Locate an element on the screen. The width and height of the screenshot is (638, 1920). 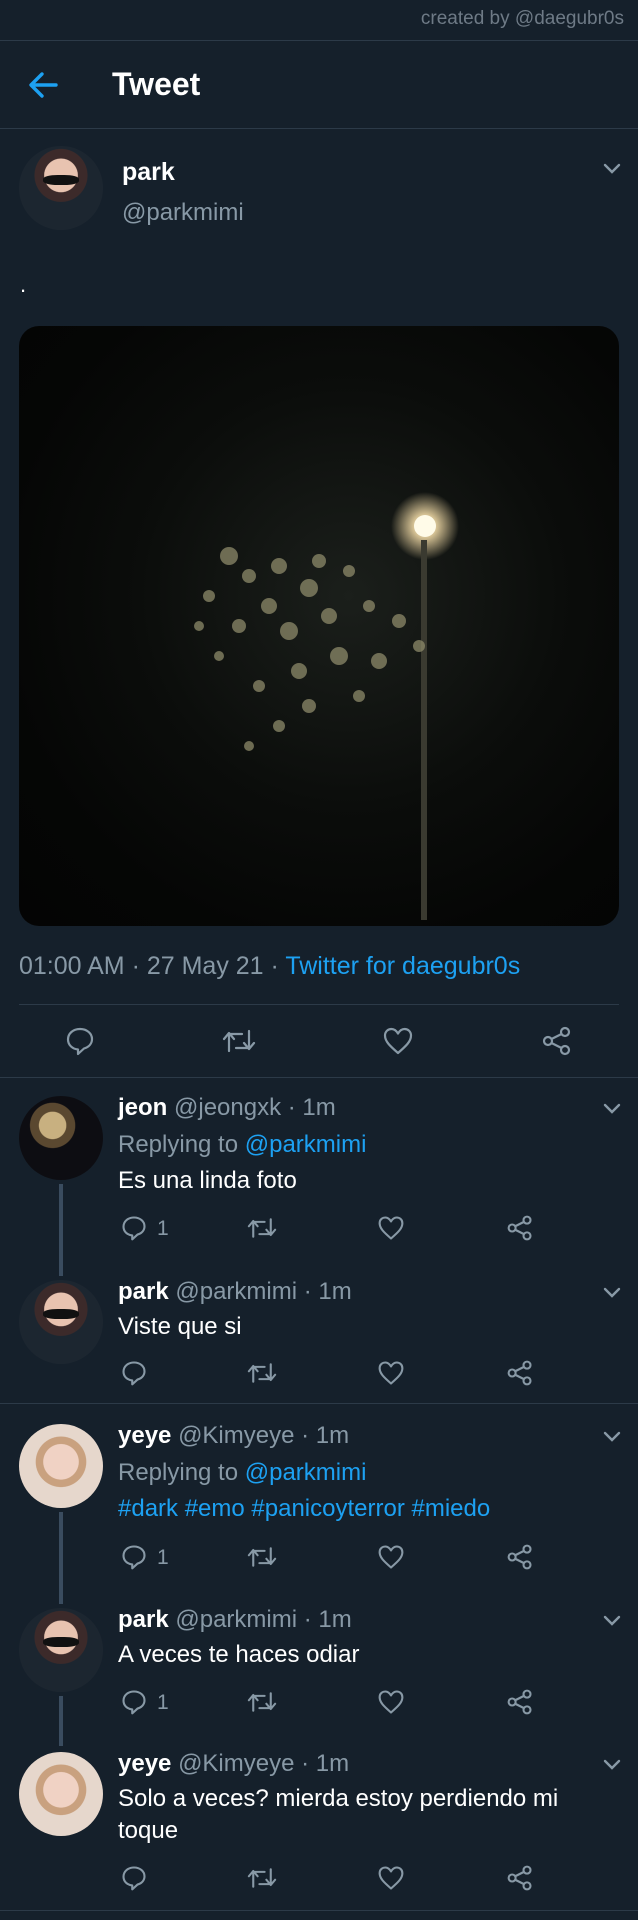
author-name: park is located at coordinates (148, 172).